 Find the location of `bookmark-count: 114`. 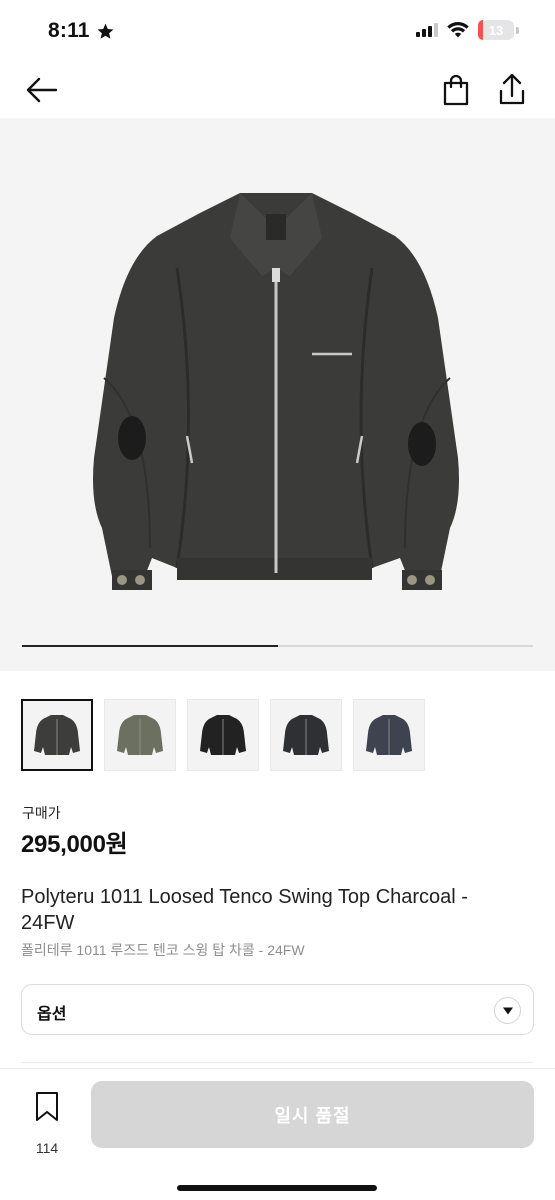

bookmark-count: 114 is located at coordinates (47, 1148).